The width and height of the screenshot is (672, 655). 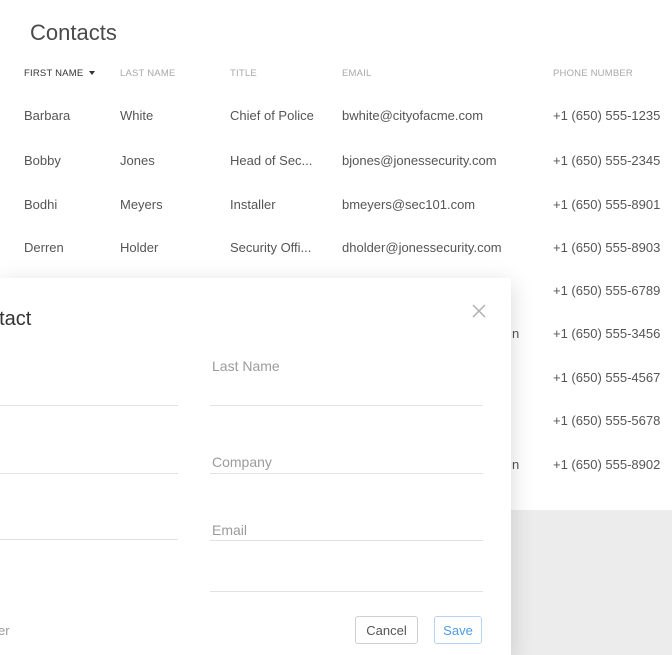 What do you see at coordinates (607, 115) in the screenshot?
I see `cell-phone: +1 (650) 555-1235` at bounding box center [607, 115].